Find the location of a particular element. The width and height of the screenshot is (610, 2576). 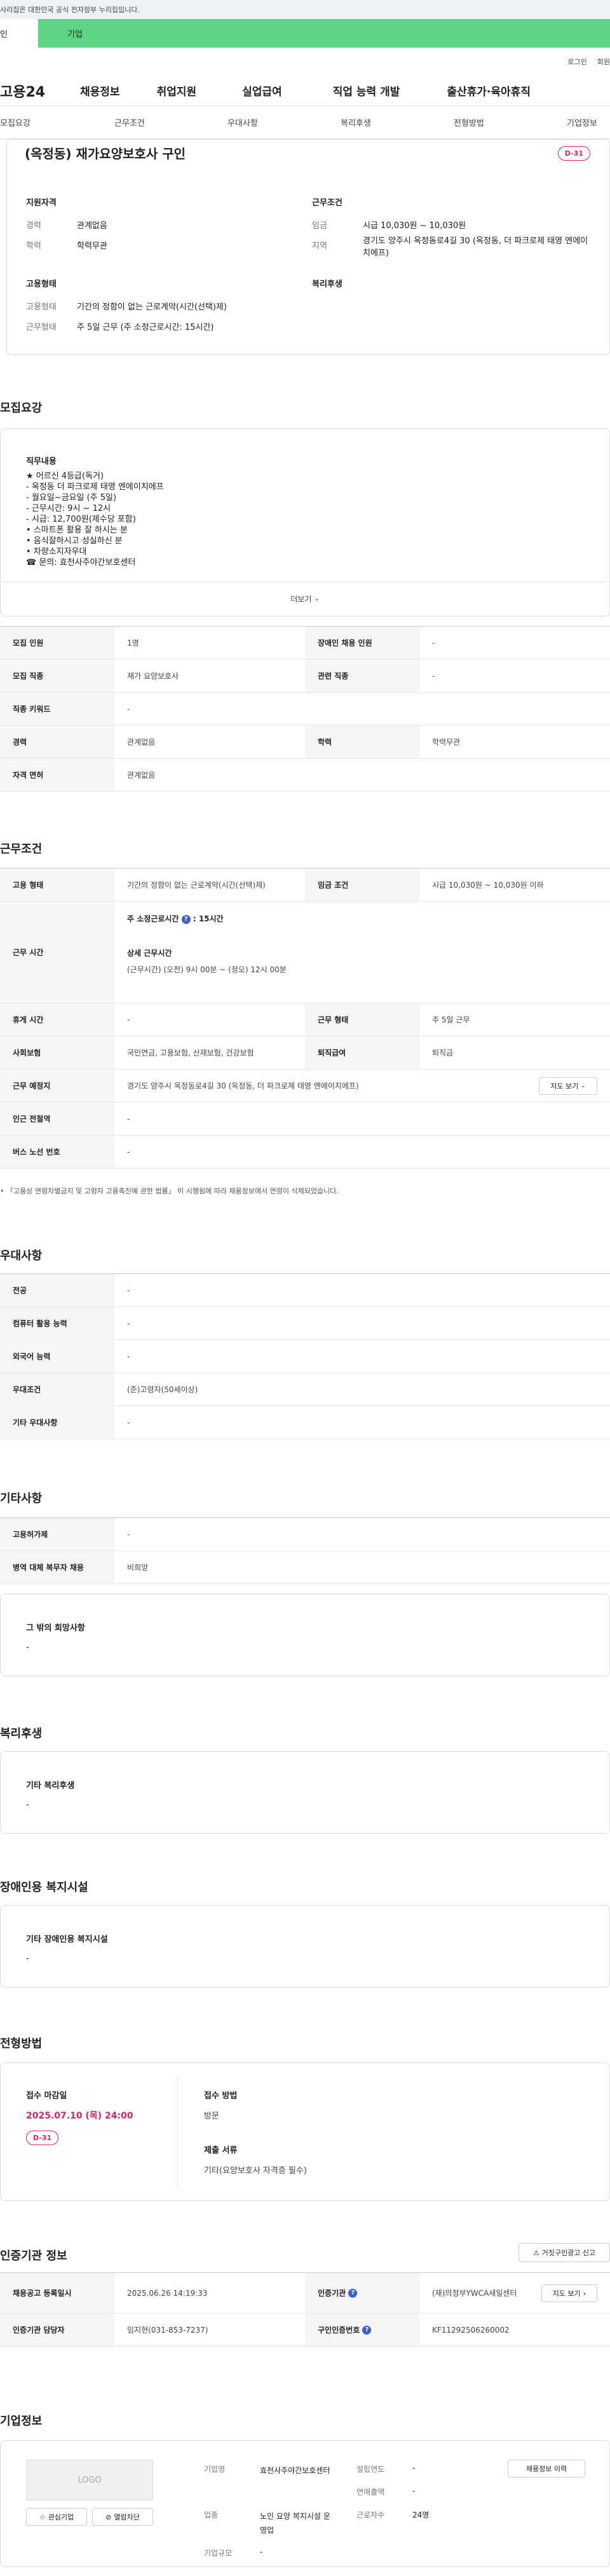

th: 고용 형태 is located at coordinates (57, 885).